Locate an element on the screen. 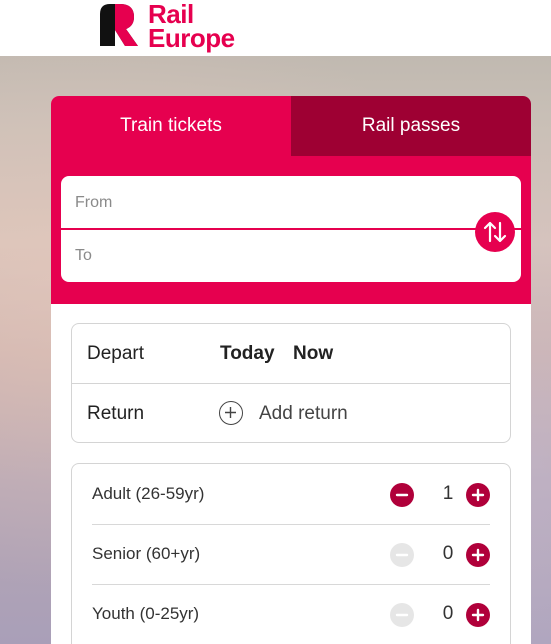 Image resolution: width=551 pixels, height=644 pixels. passenger-label: Youth (0-25yr) is located at coordinates (146, 613).